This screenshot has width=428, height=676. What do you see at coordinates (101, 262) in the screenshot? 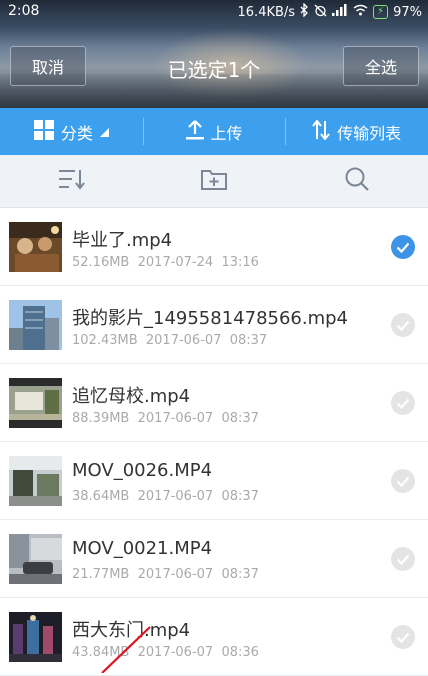
I see `file-size: 52.16MB` at bounding box center [101, 262].